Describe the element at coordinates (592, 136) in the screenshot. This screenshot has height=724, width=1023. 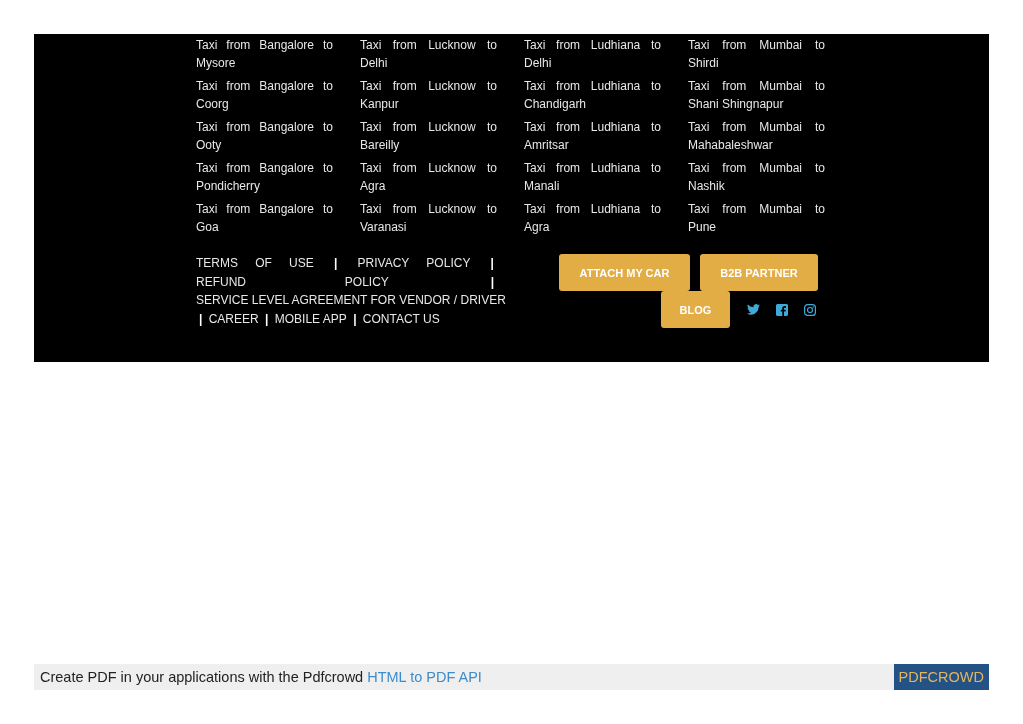
I see `route-link: Taxi from Ludhiana to Amritsar` at that location.